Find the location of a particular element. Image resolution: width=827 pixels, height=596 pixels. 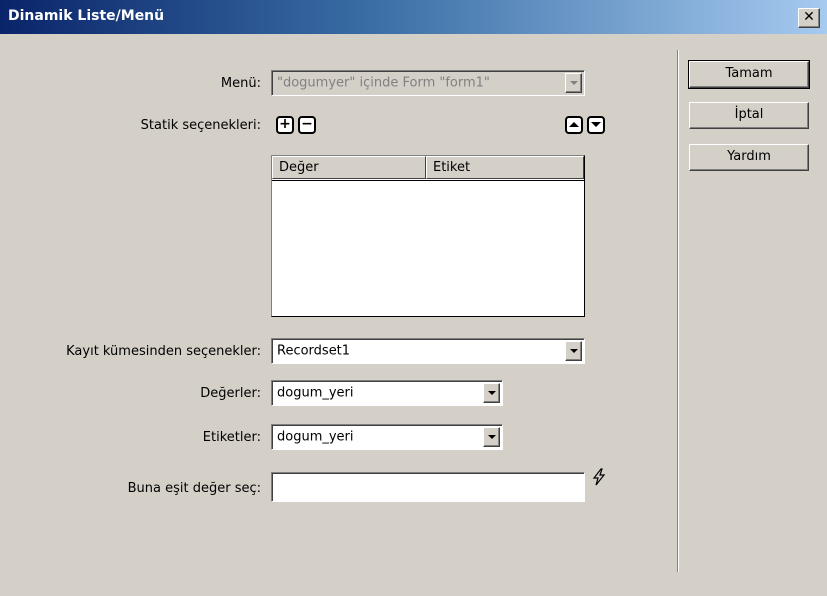

column-header-label: Etiket is located at coordinates (505, 167).